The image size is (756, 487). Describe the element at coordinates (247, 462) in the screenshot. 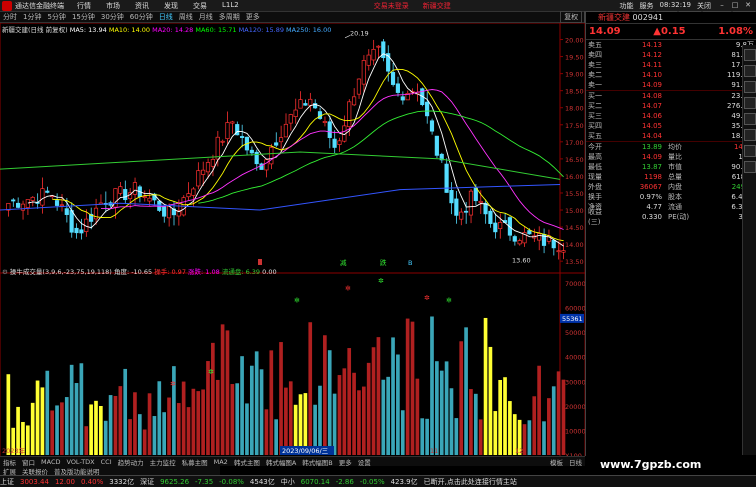

I see `indicator-tab: 韩式主图` at that location.